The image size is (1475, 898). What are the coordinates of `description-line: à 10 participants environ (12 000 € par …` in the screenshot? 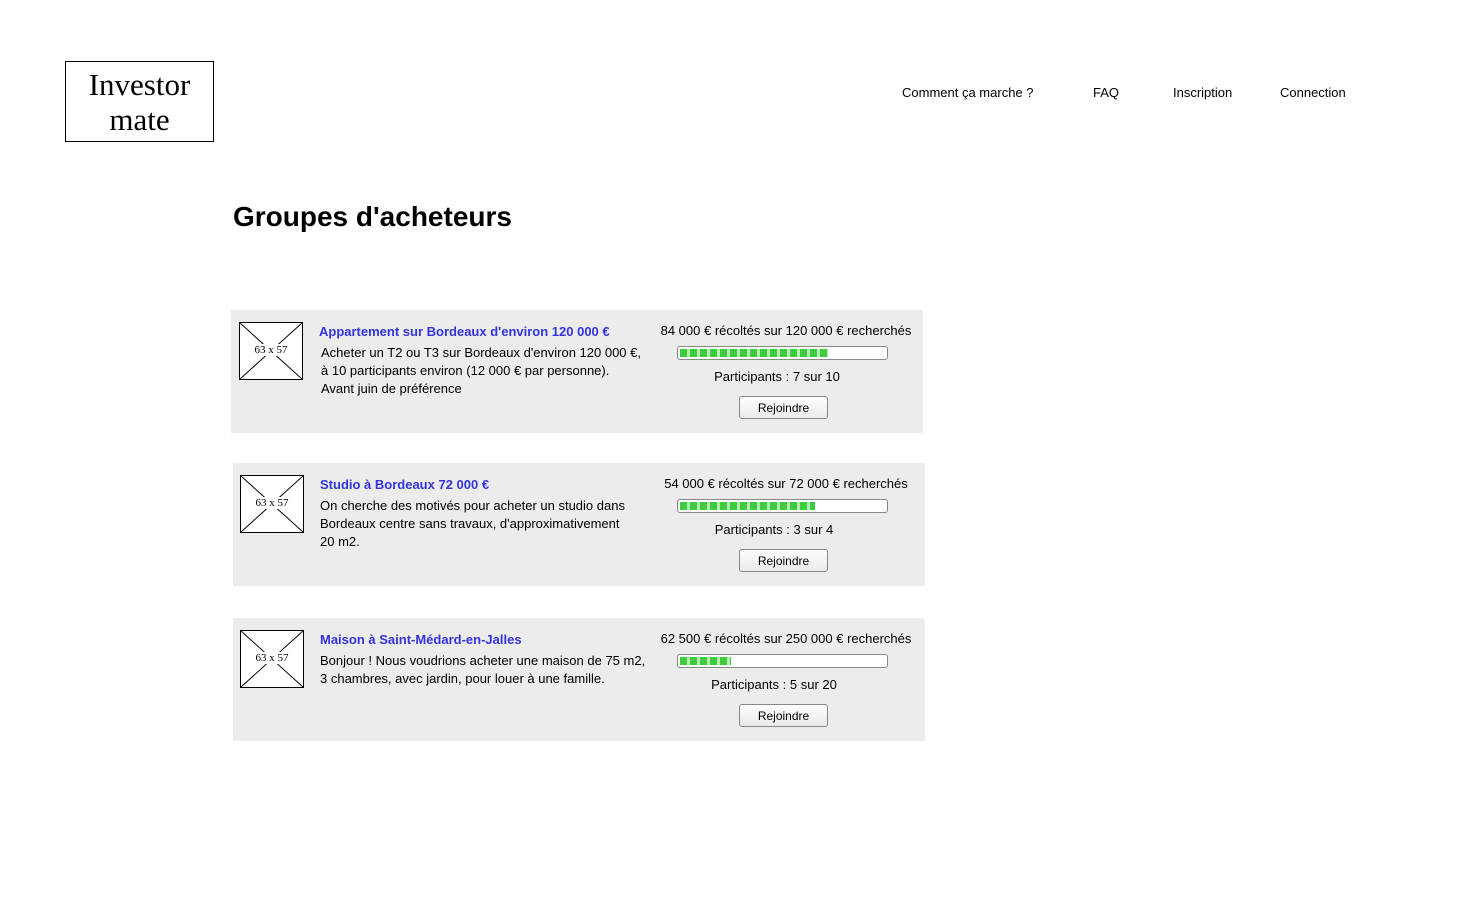 It's located at (465, 370).